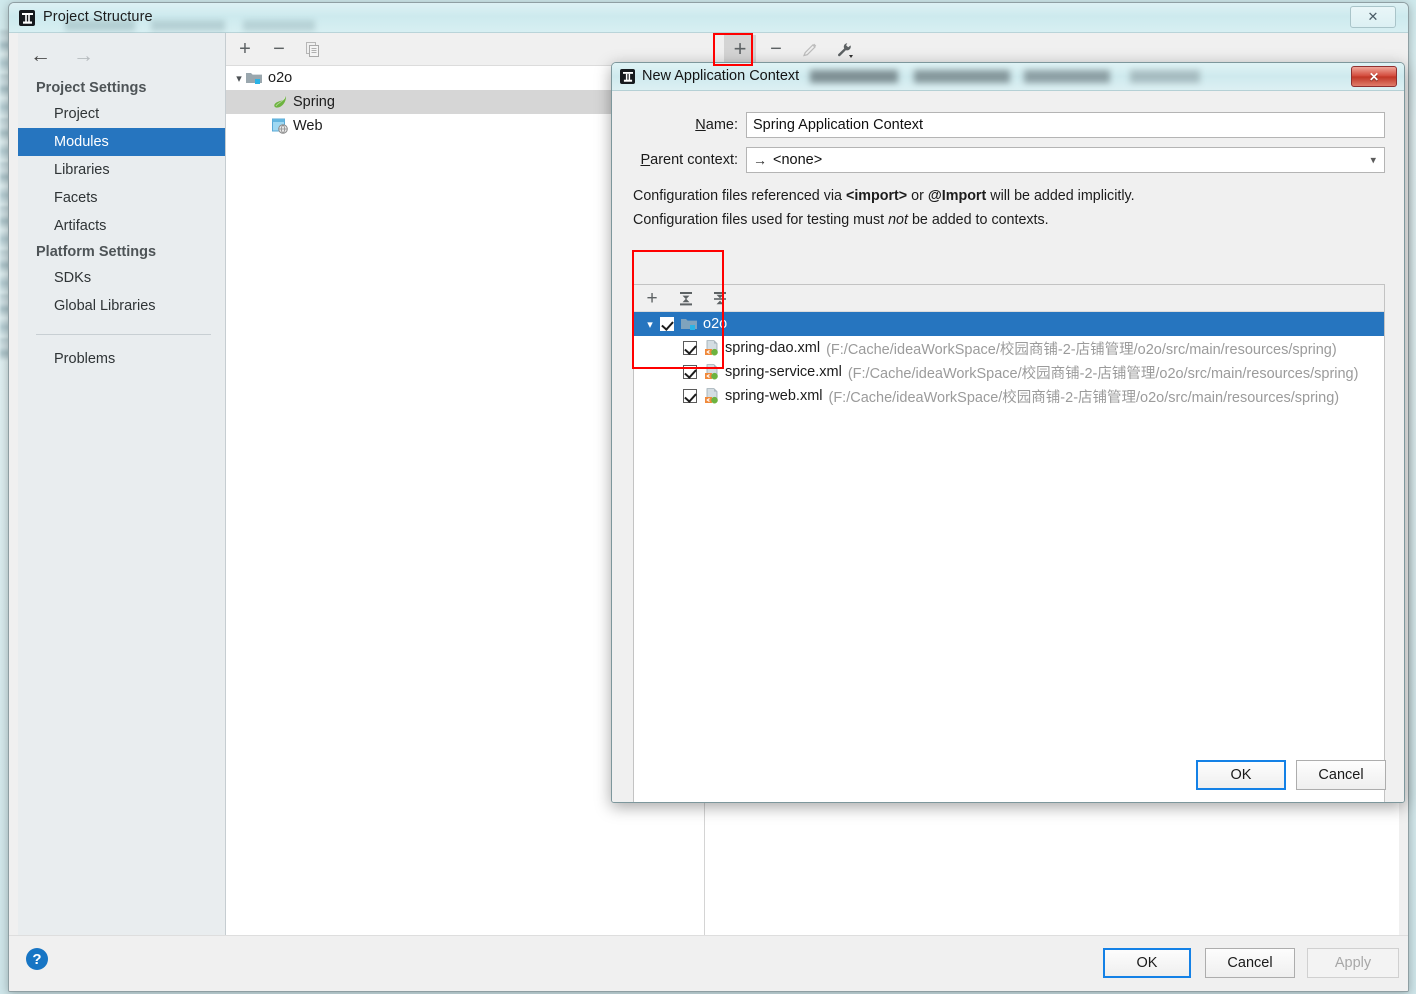 This screenshot has width=1416, height=994. Describe the element at coordinates (715, 324) in the screenshot. I see `file-row-label: o2o` at that location.